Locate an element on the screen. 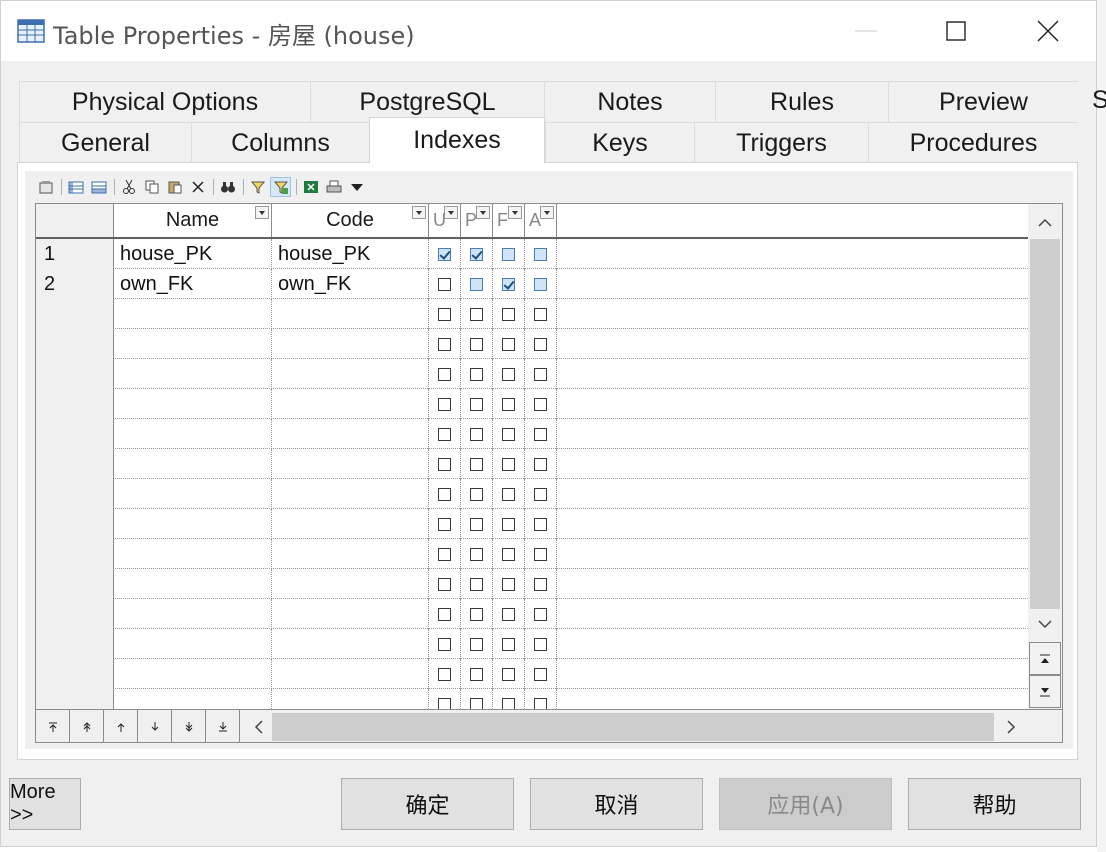  cut-icon is located at coordinates (128, 187).